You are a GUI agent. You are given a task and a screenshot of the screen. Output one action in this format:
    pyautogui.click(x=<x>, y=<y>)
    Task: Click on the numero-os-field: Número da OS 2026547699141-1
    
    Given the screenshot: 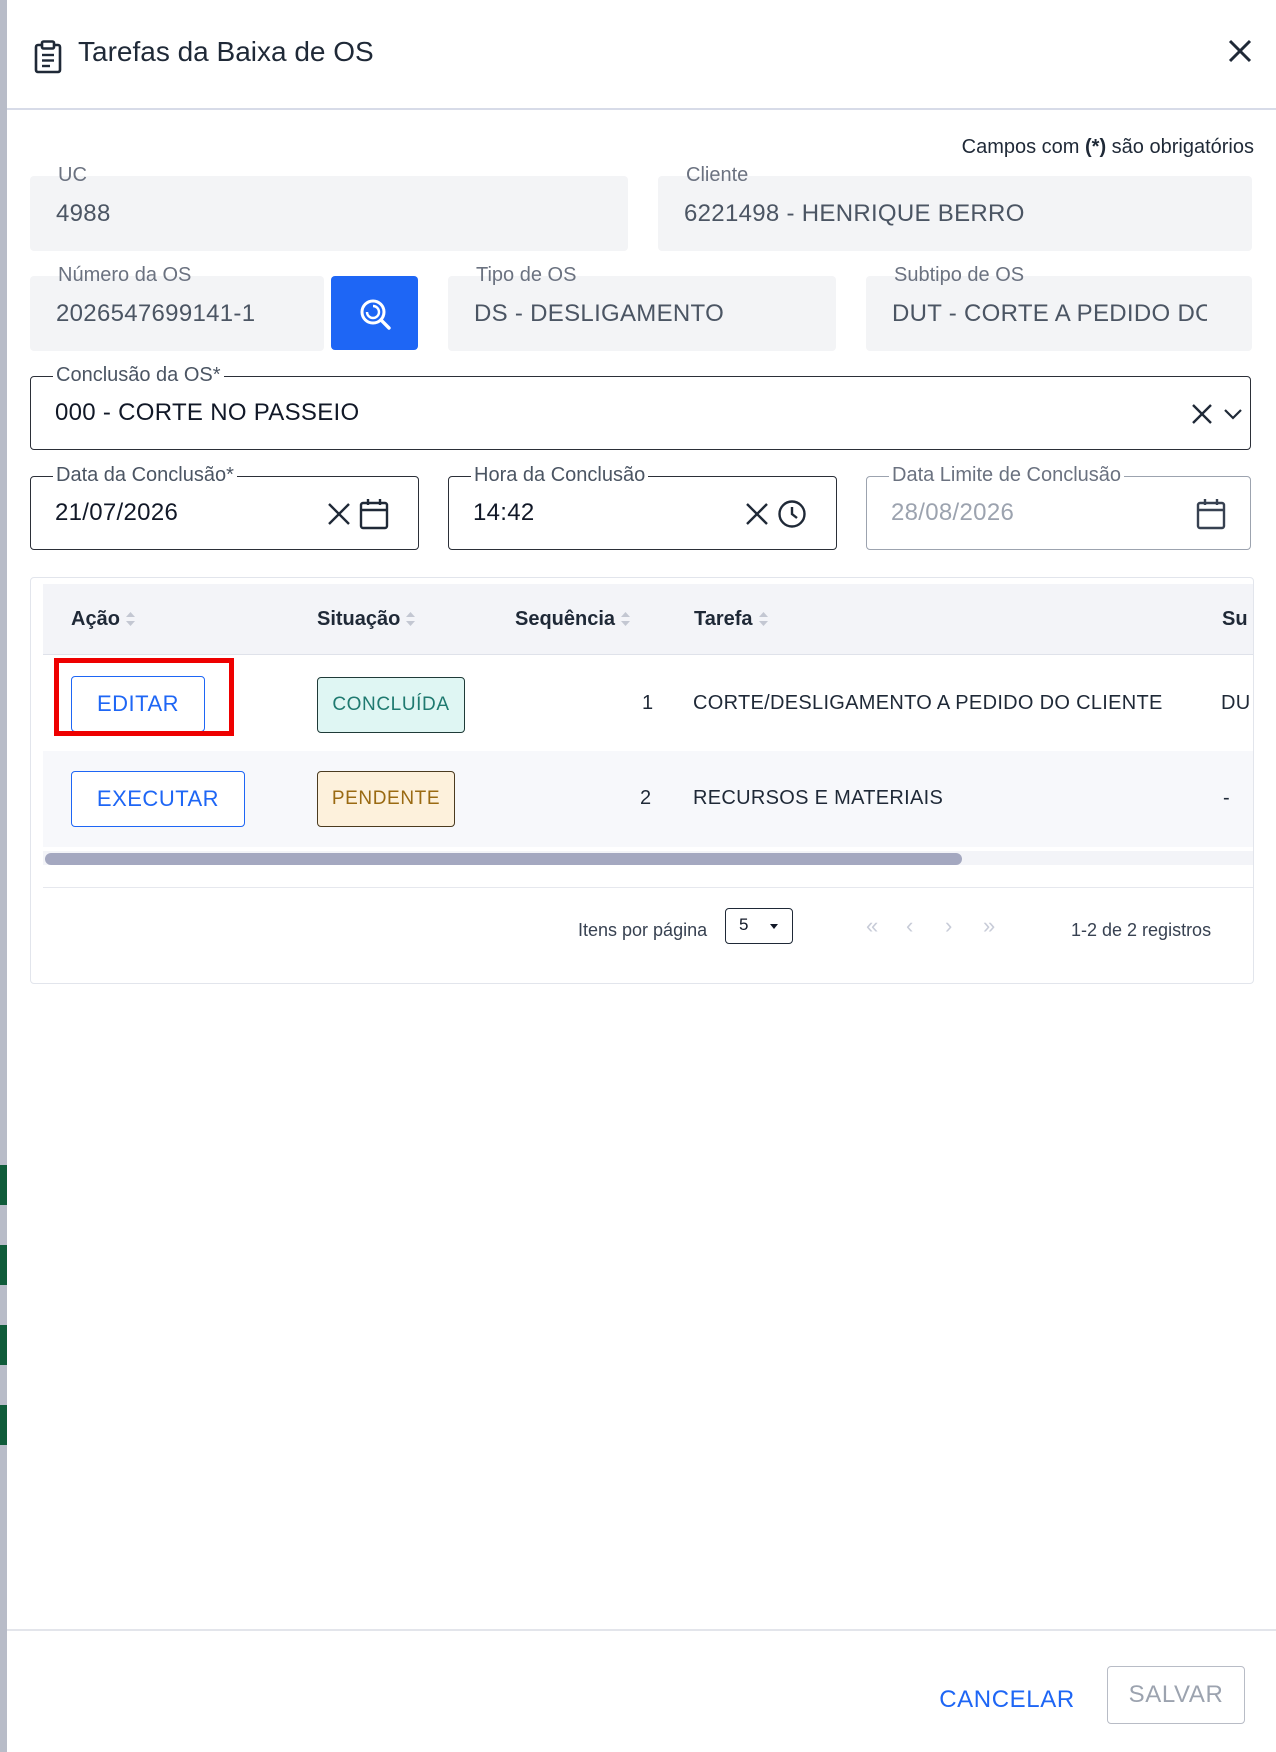 What is the action you would take?
    pyautogui.click(x=177, y=307)
    